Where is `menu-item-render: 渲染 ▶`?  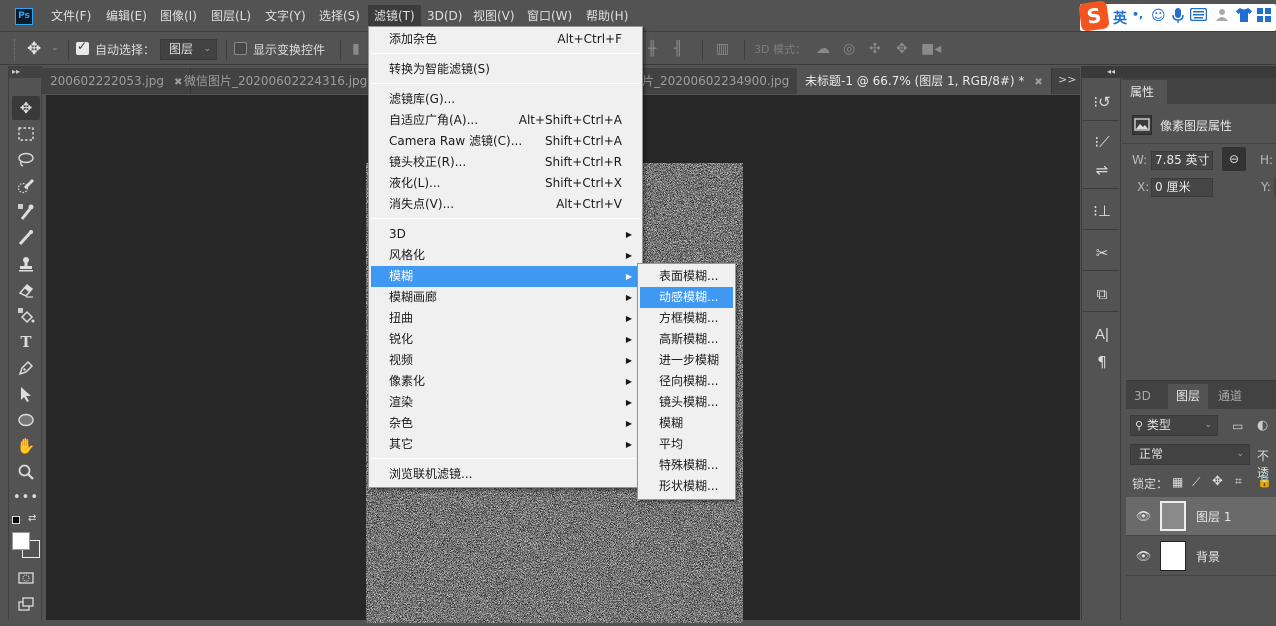
menu-item-render: 渲染 ▶ is located at coordinates (505, 402).